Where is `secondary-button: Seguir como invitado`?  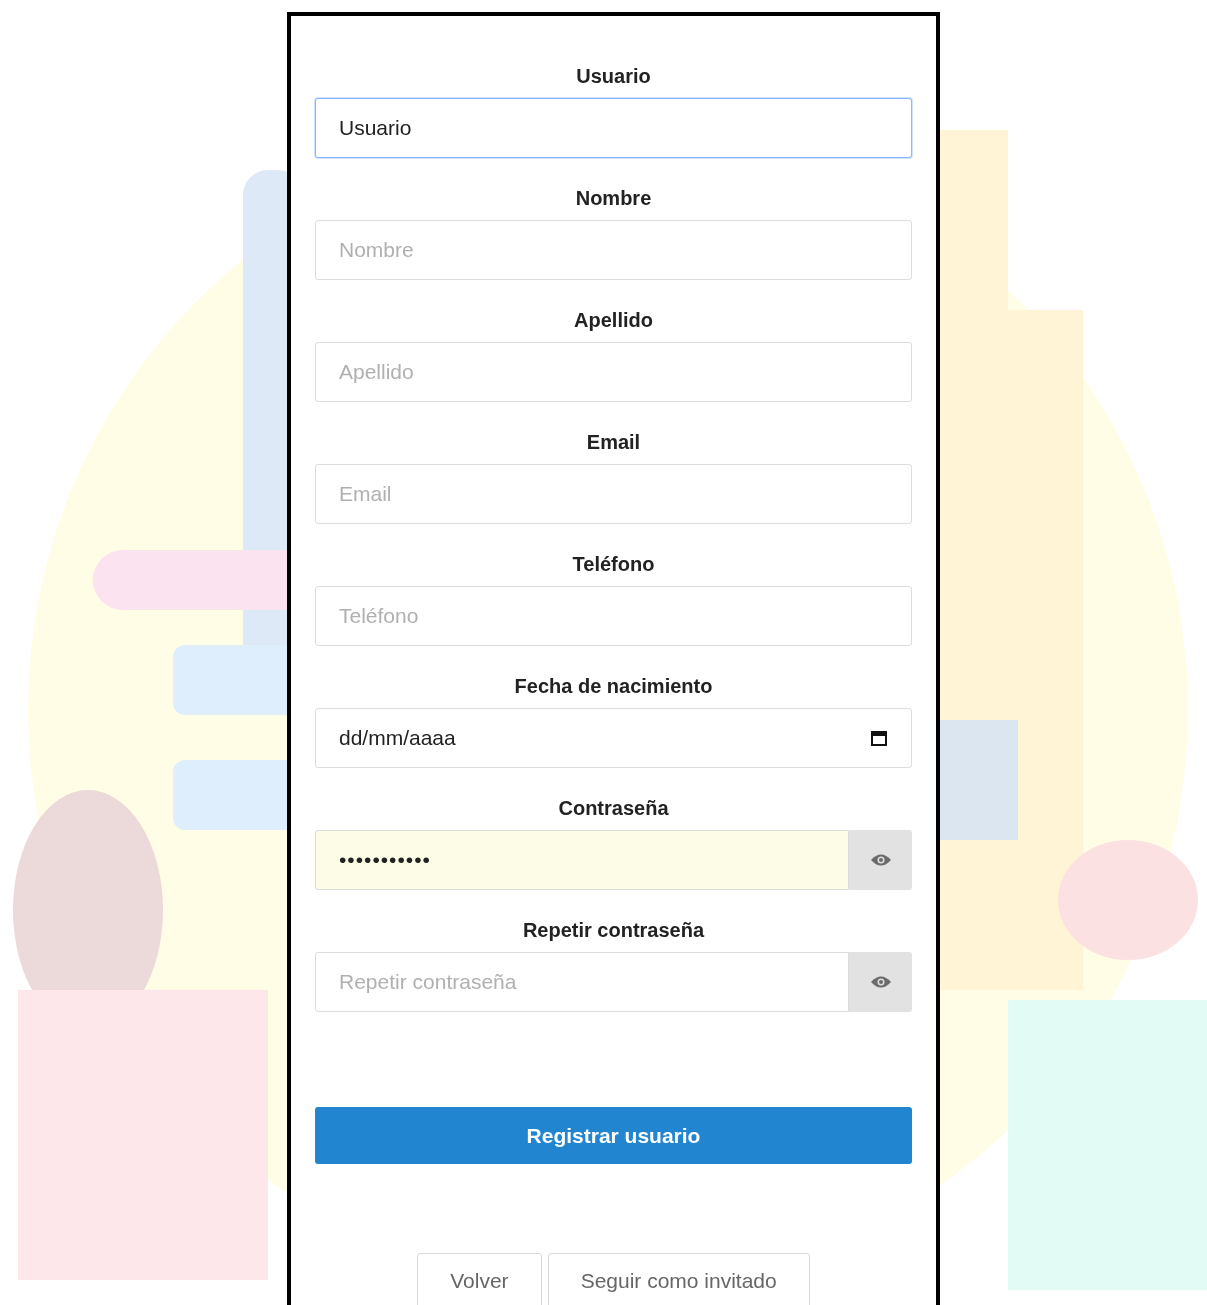
secondary-button: Seguir como invitado is located at coordinates (678, 1279).